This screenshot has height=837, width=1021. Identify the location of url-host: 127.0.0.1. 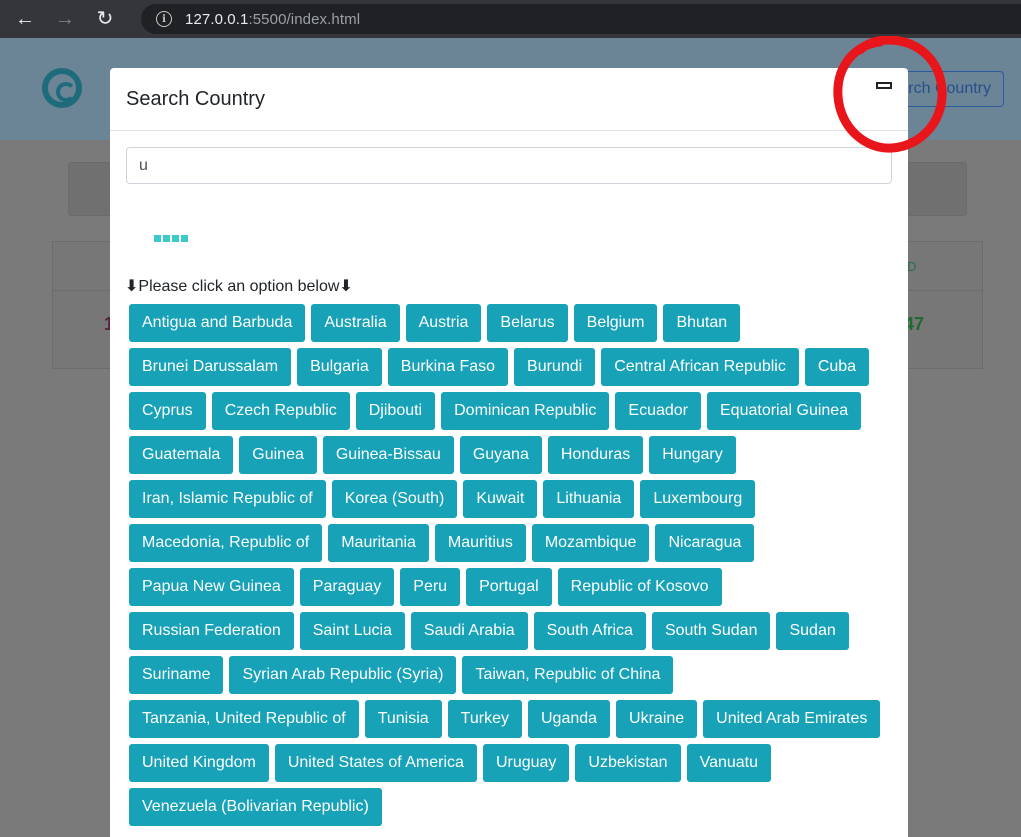
(217, 19).